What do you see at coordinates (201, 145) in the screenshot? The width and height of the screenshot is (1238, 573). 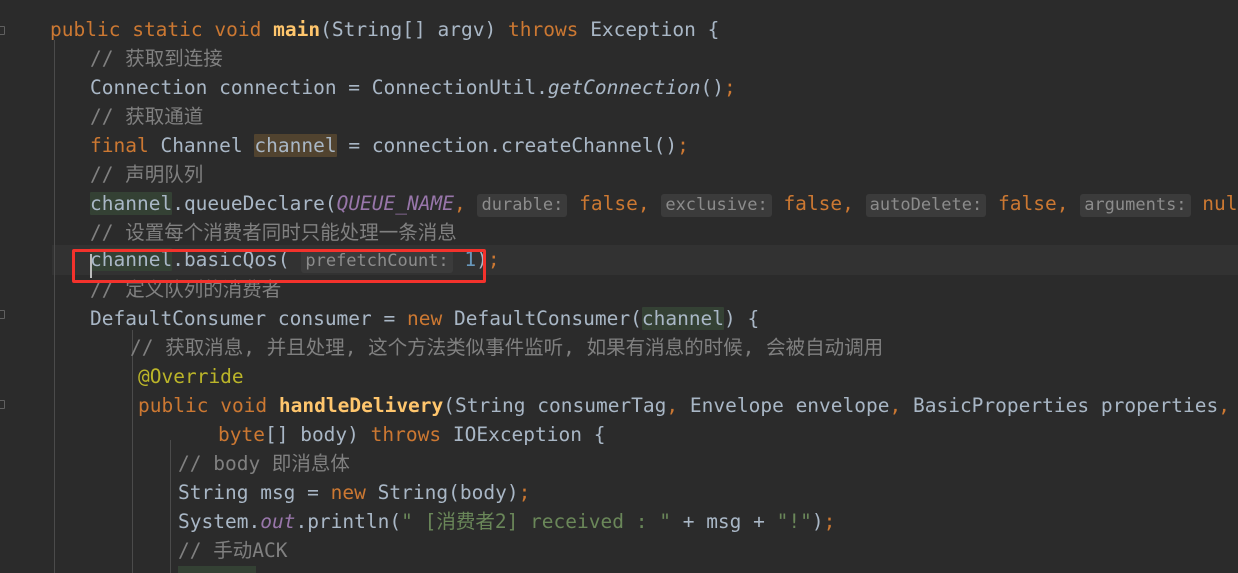 I see `code-token: Channel` at bounding box center [201, 145].